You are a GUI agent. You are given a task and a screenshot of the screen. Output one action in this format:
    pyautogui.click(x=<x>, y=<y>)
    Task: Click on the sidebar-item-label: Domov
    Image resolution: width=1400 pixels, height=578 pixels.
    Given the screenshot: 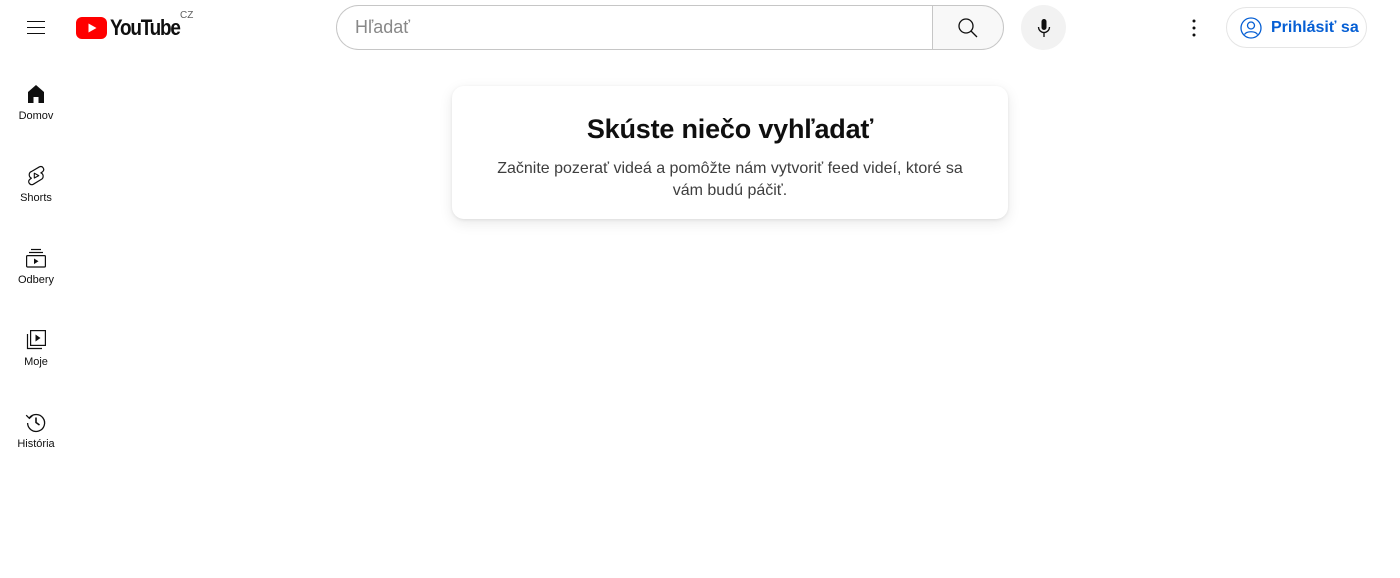 What is the action you would take?
    pyautogui.click(x=36, y=116)
    